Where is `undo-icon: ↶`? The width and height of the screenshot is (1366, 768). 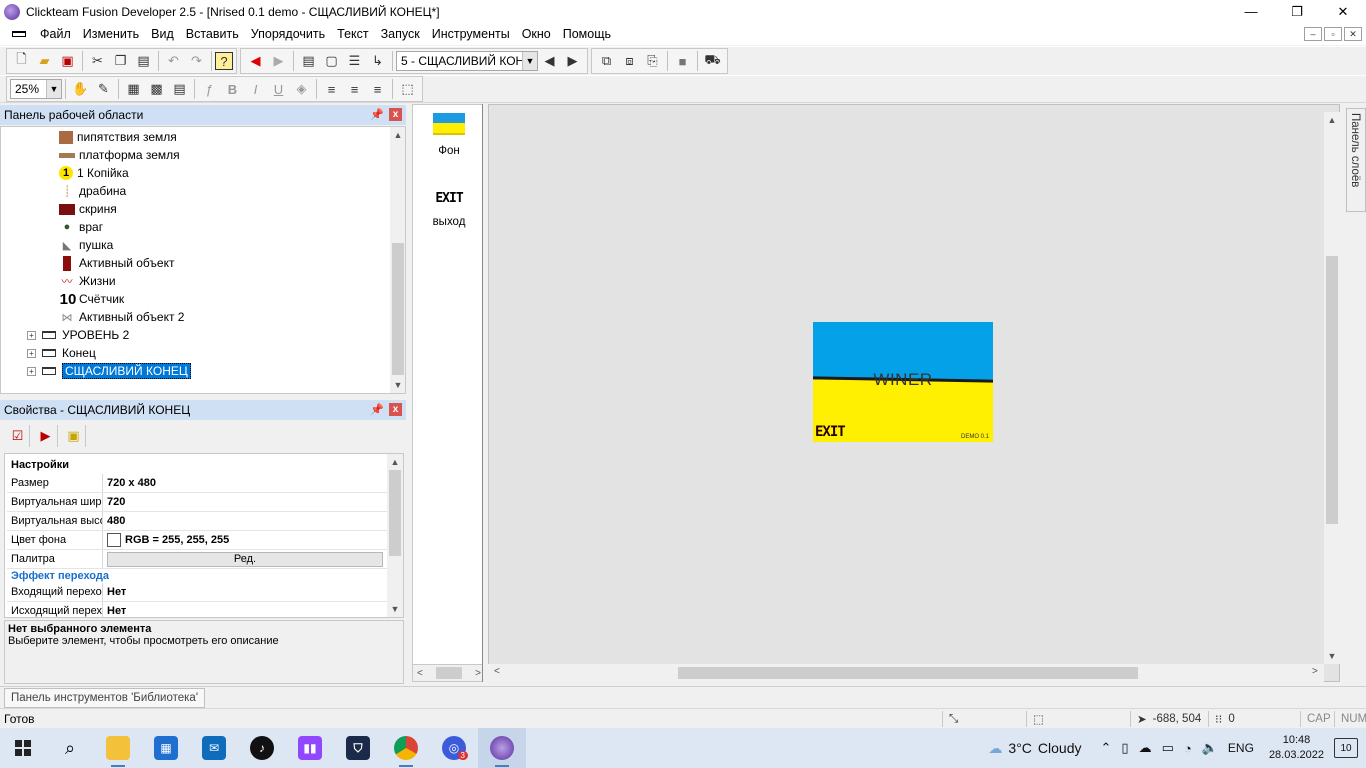 undo-icon: ↶ is located at coordinates (173, 61).